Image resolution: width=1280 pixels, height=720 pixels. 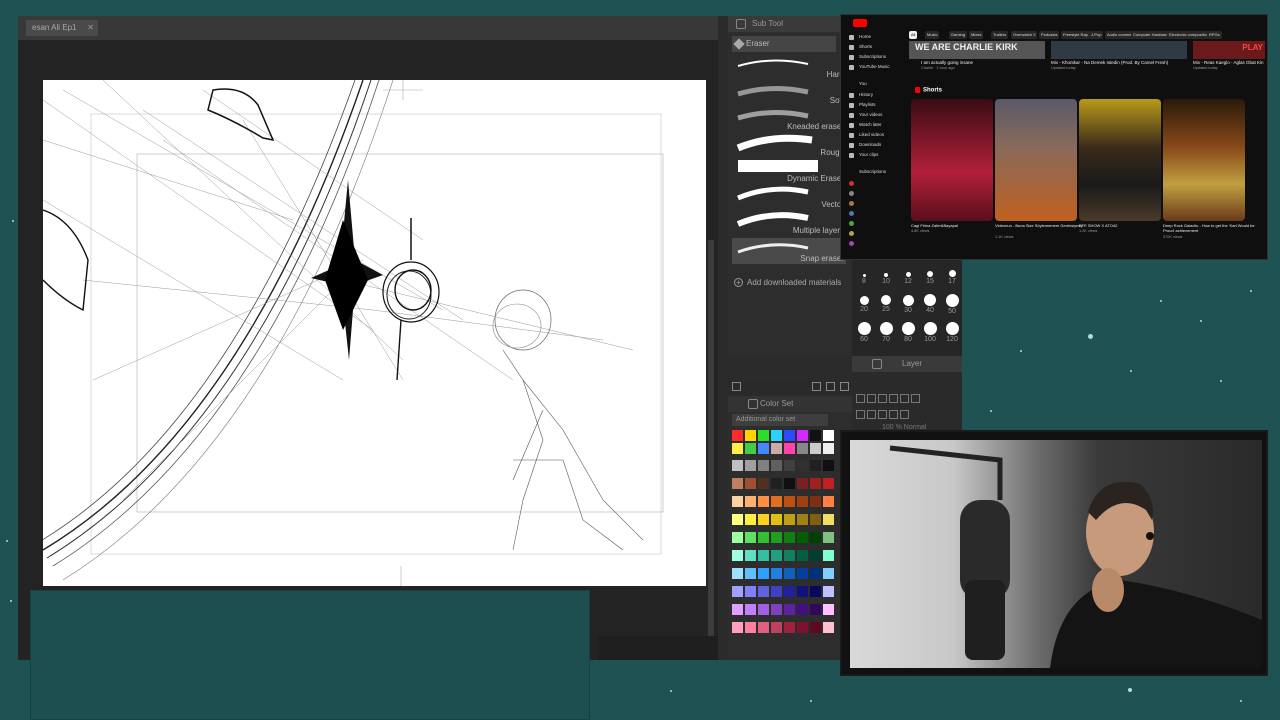 What do you see at coordinates (870, 114) in the screenshot?
I see `sidebar-item-your-videos: Your videos` at bounding box center [870, 114].